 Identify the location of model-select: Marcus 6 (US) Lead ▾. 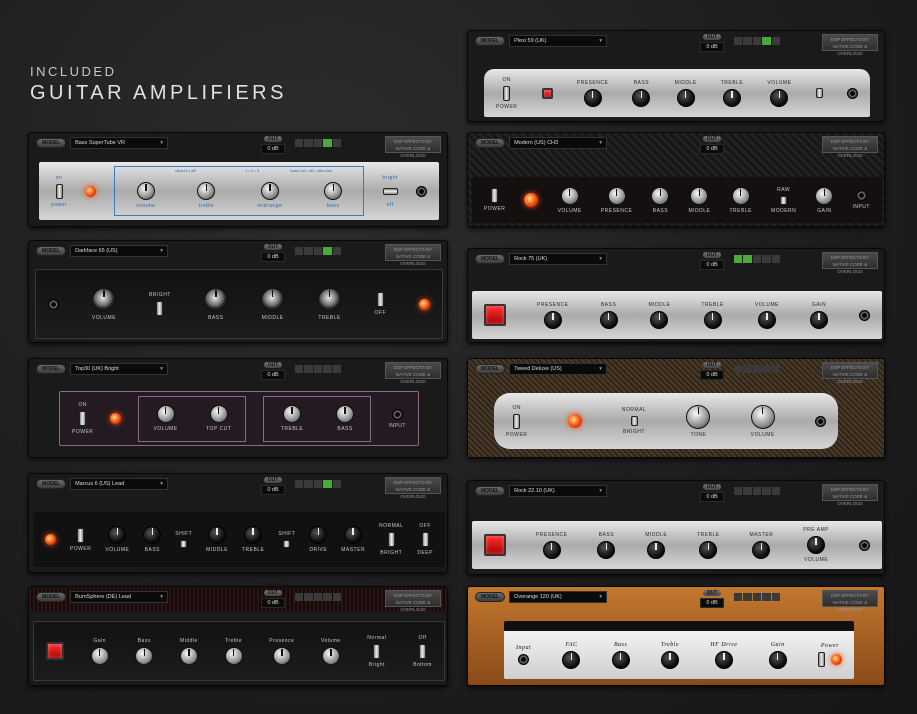
(119, 484).